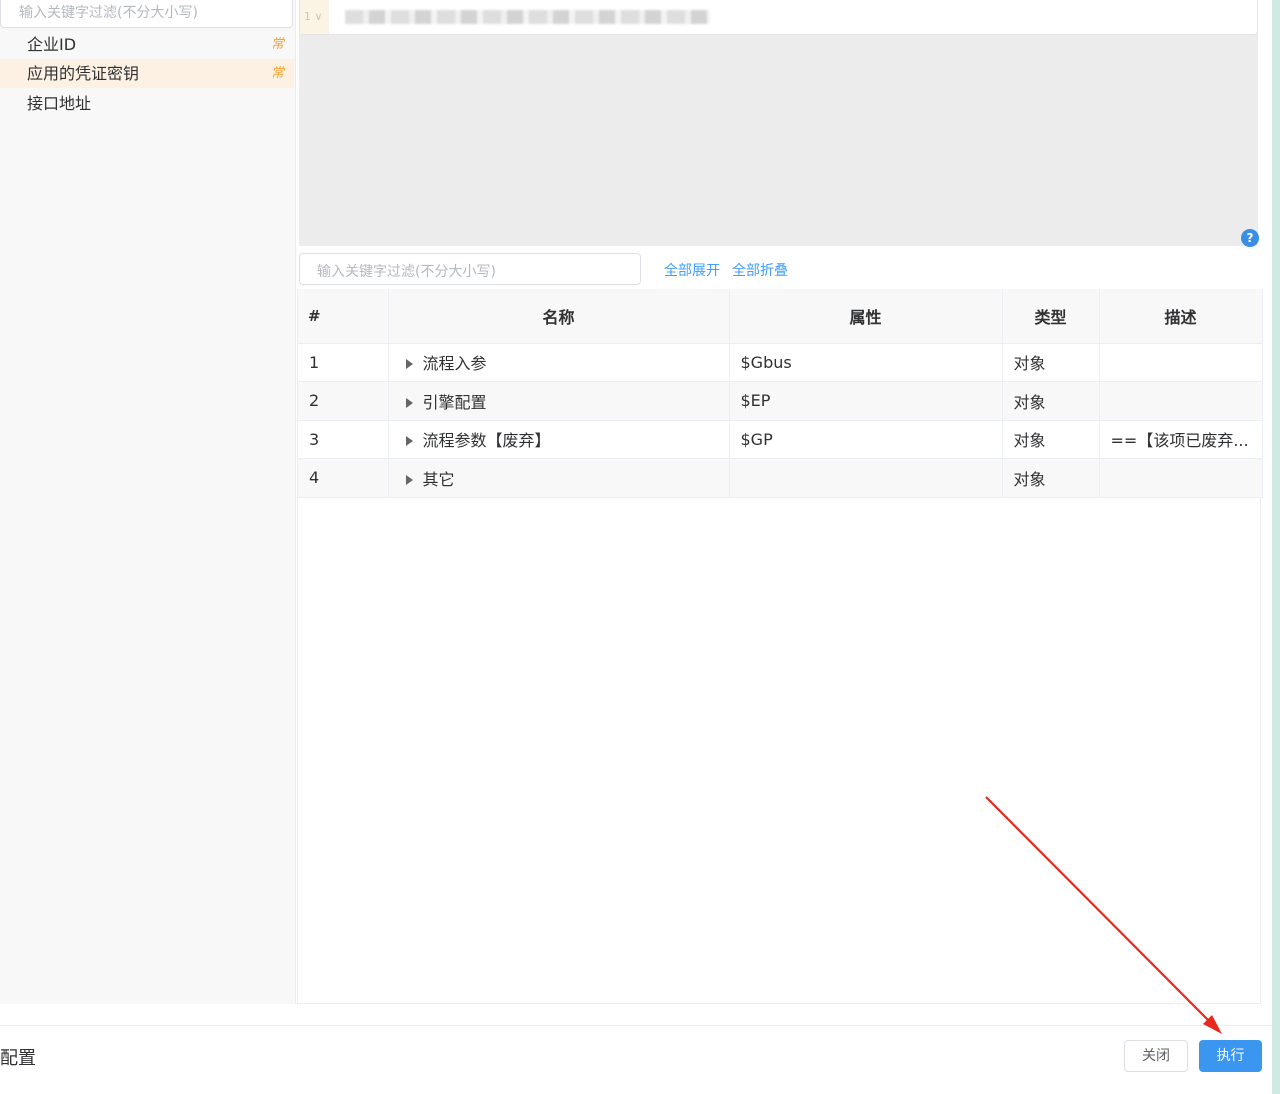  I want to click on cell-name: 流程参数【废弃】, so click(559, 439).